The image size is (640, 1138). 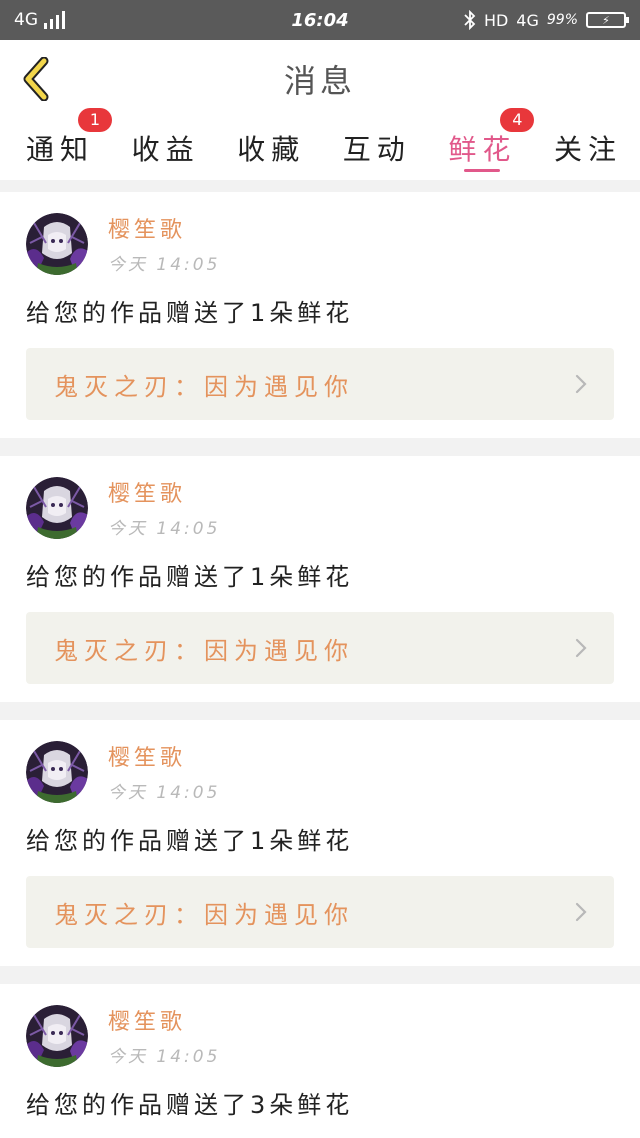 I want to click on tab-5: 关注, so click(x=588, y=149).